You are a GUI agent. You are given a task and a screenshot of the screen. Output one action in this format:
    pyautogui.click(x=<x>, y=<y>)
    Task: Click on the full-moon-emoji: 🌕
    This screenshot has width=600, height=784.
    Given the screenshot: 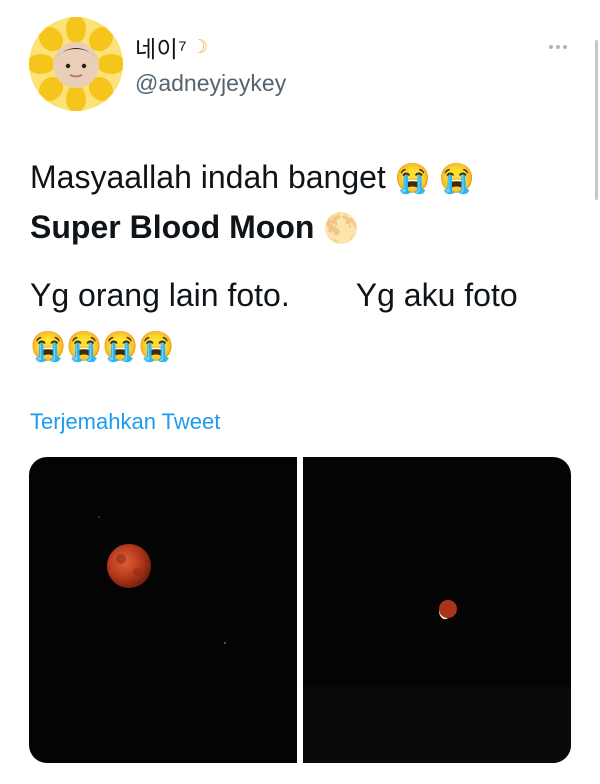 What is the action you would take?
    pyautogui.click(x=341, y=229)
    